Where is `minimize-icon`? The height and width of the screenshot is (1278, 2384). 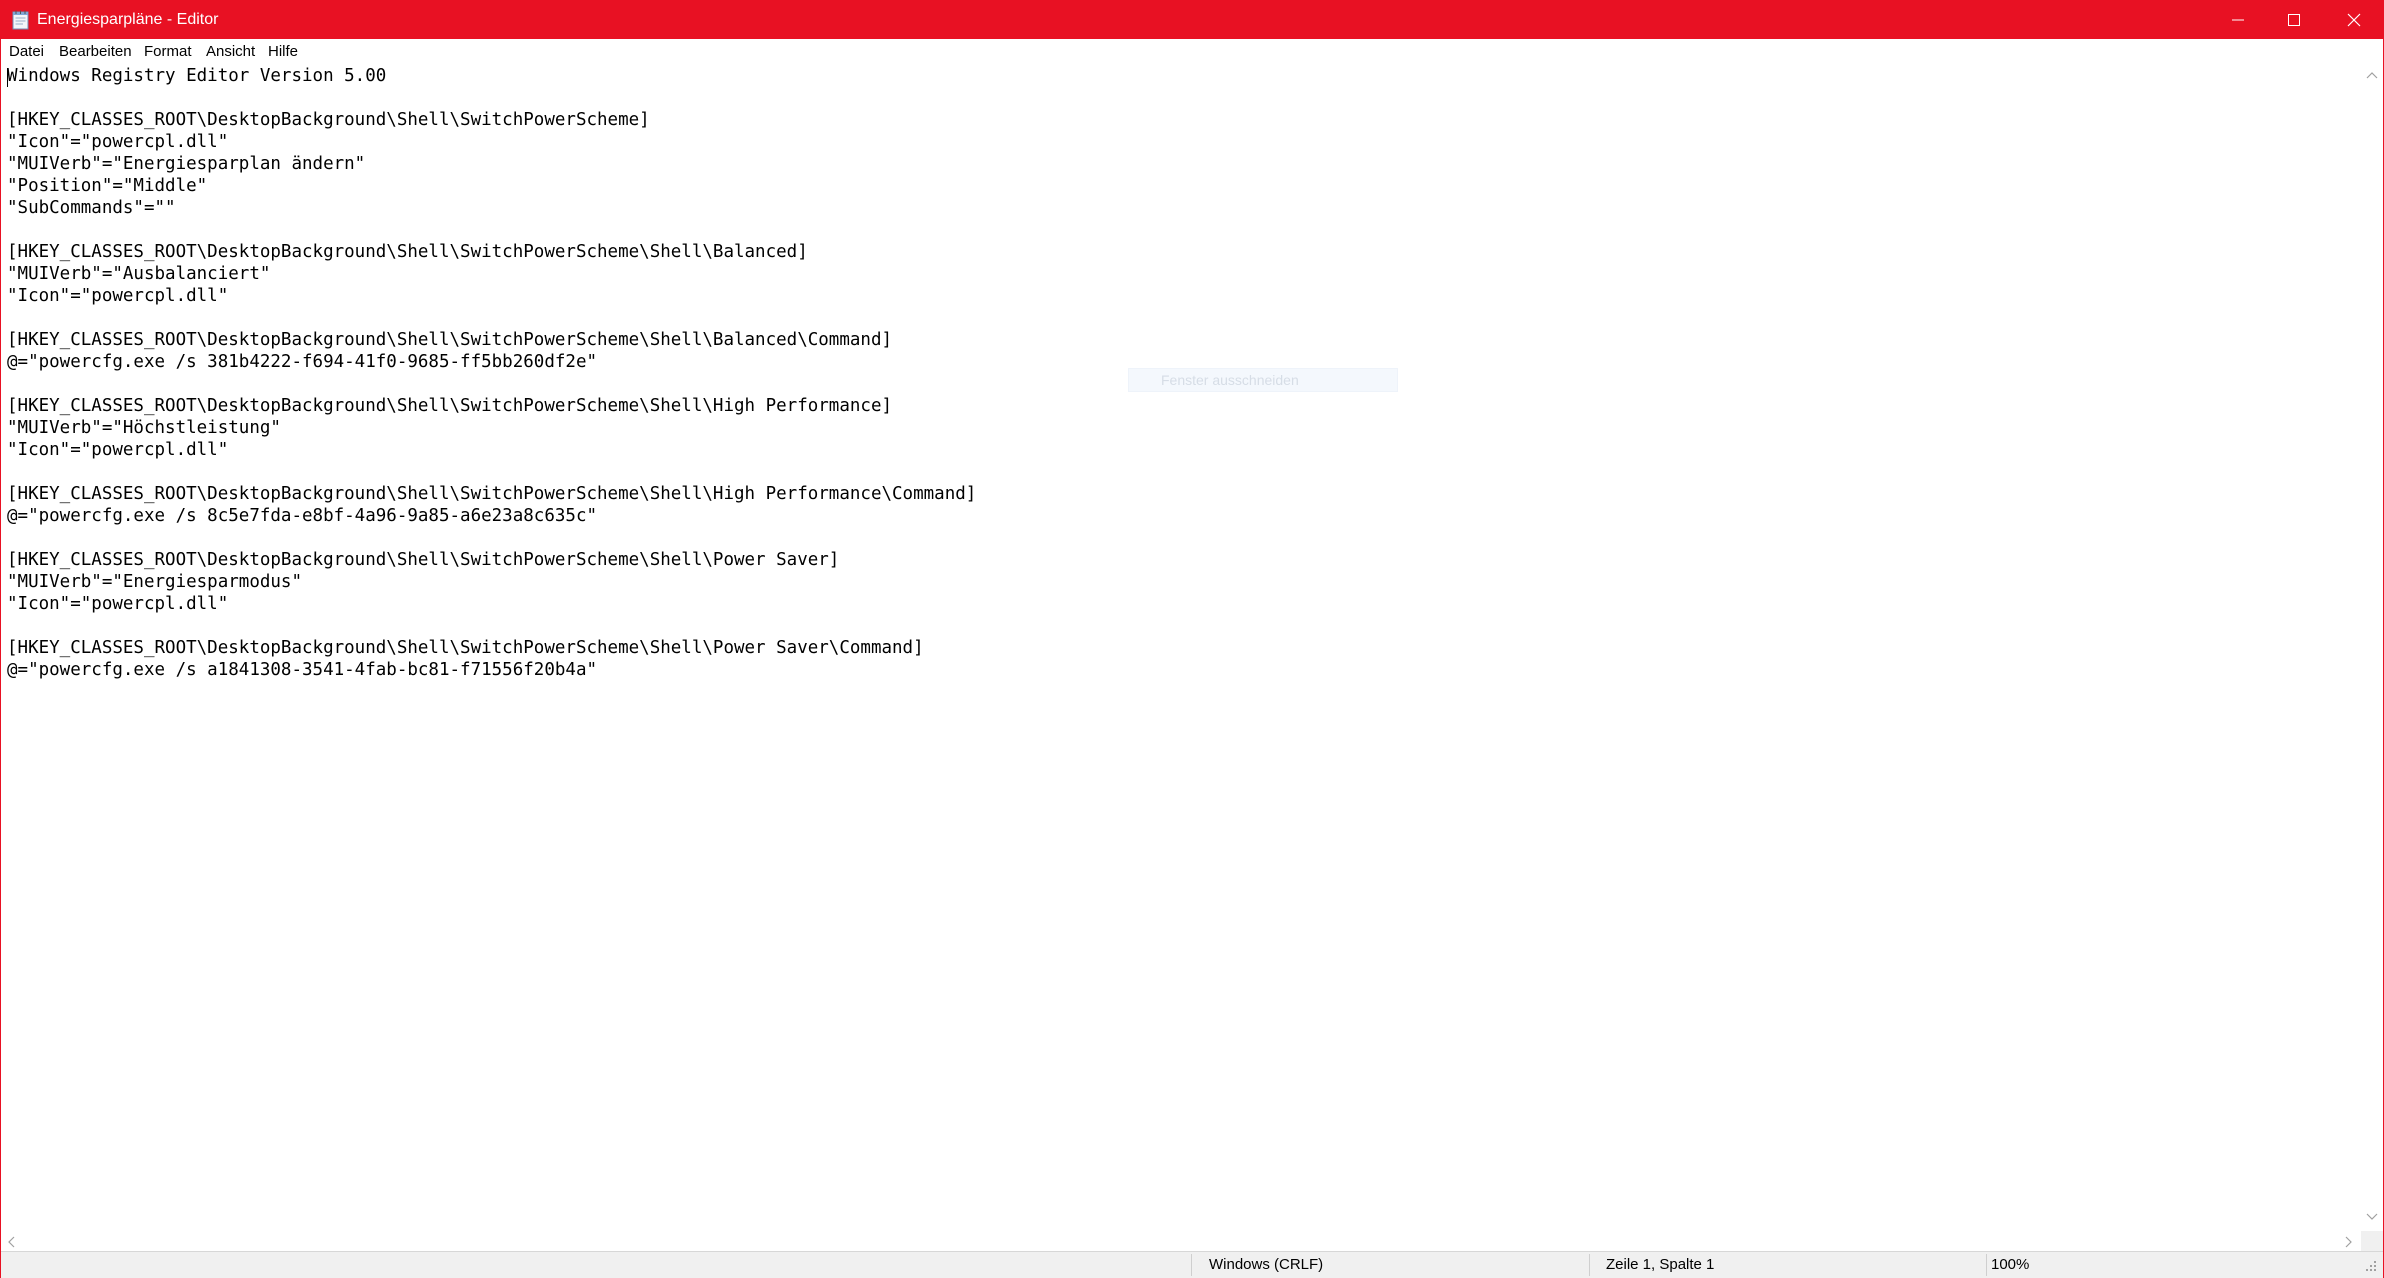 minimize-icon is located at coordinates (2238, 20).